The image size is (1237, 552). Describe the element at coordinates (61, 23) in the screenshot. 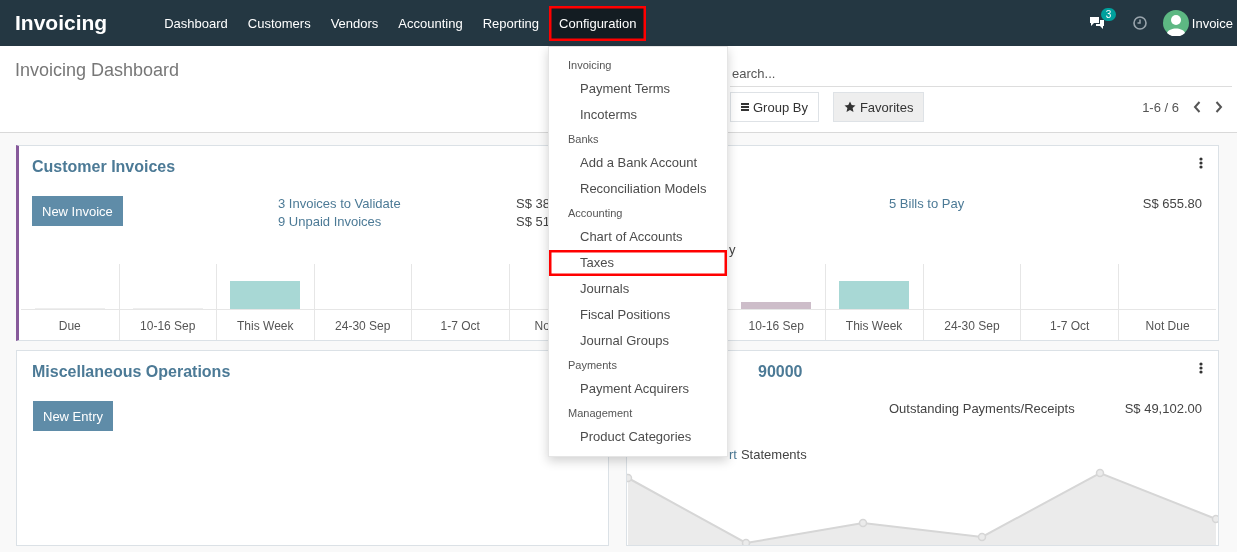

I see `app-name: Invoicing` at that location.